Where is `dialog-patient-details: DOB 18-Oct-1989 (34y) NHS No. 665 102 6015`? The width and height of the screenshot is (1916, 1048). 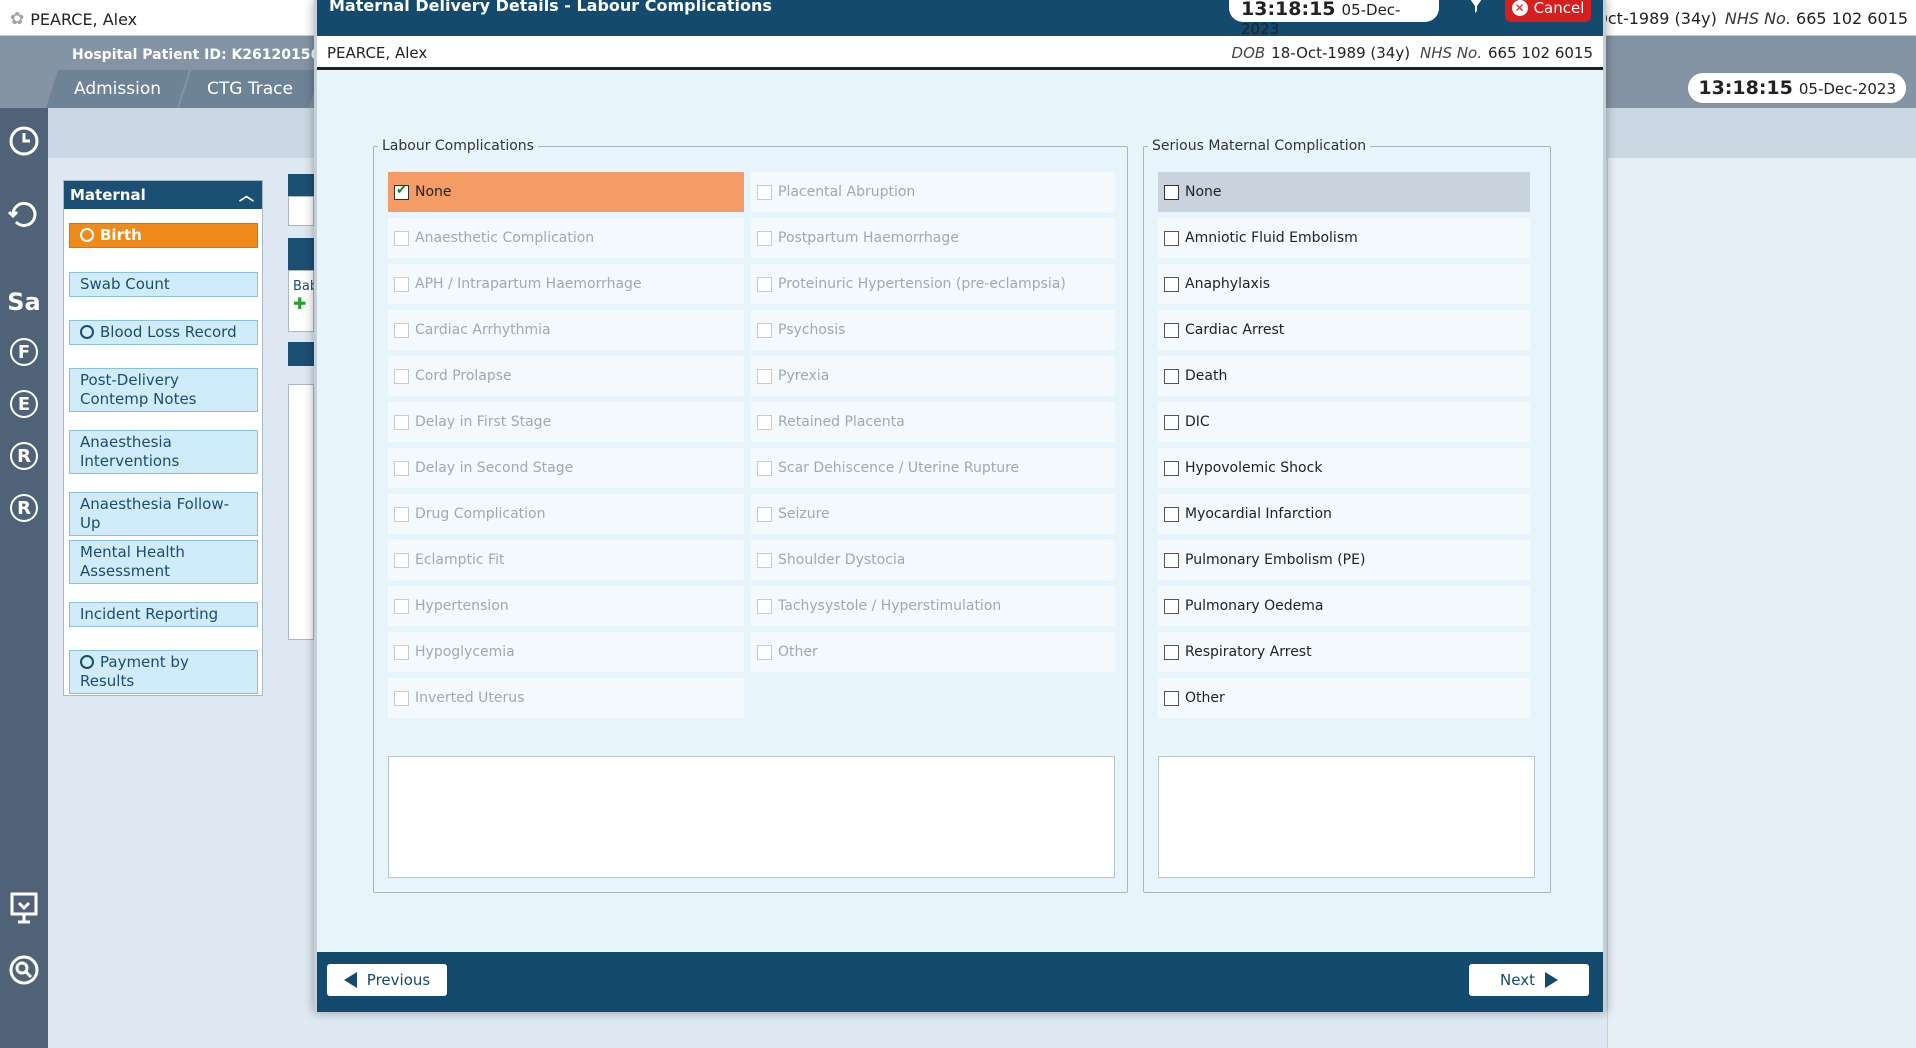 dialog-patient-details: DOB 18-Oct-1989 (34y) NHS No. 665 102 6015 is located at coordinates (1412, 53).